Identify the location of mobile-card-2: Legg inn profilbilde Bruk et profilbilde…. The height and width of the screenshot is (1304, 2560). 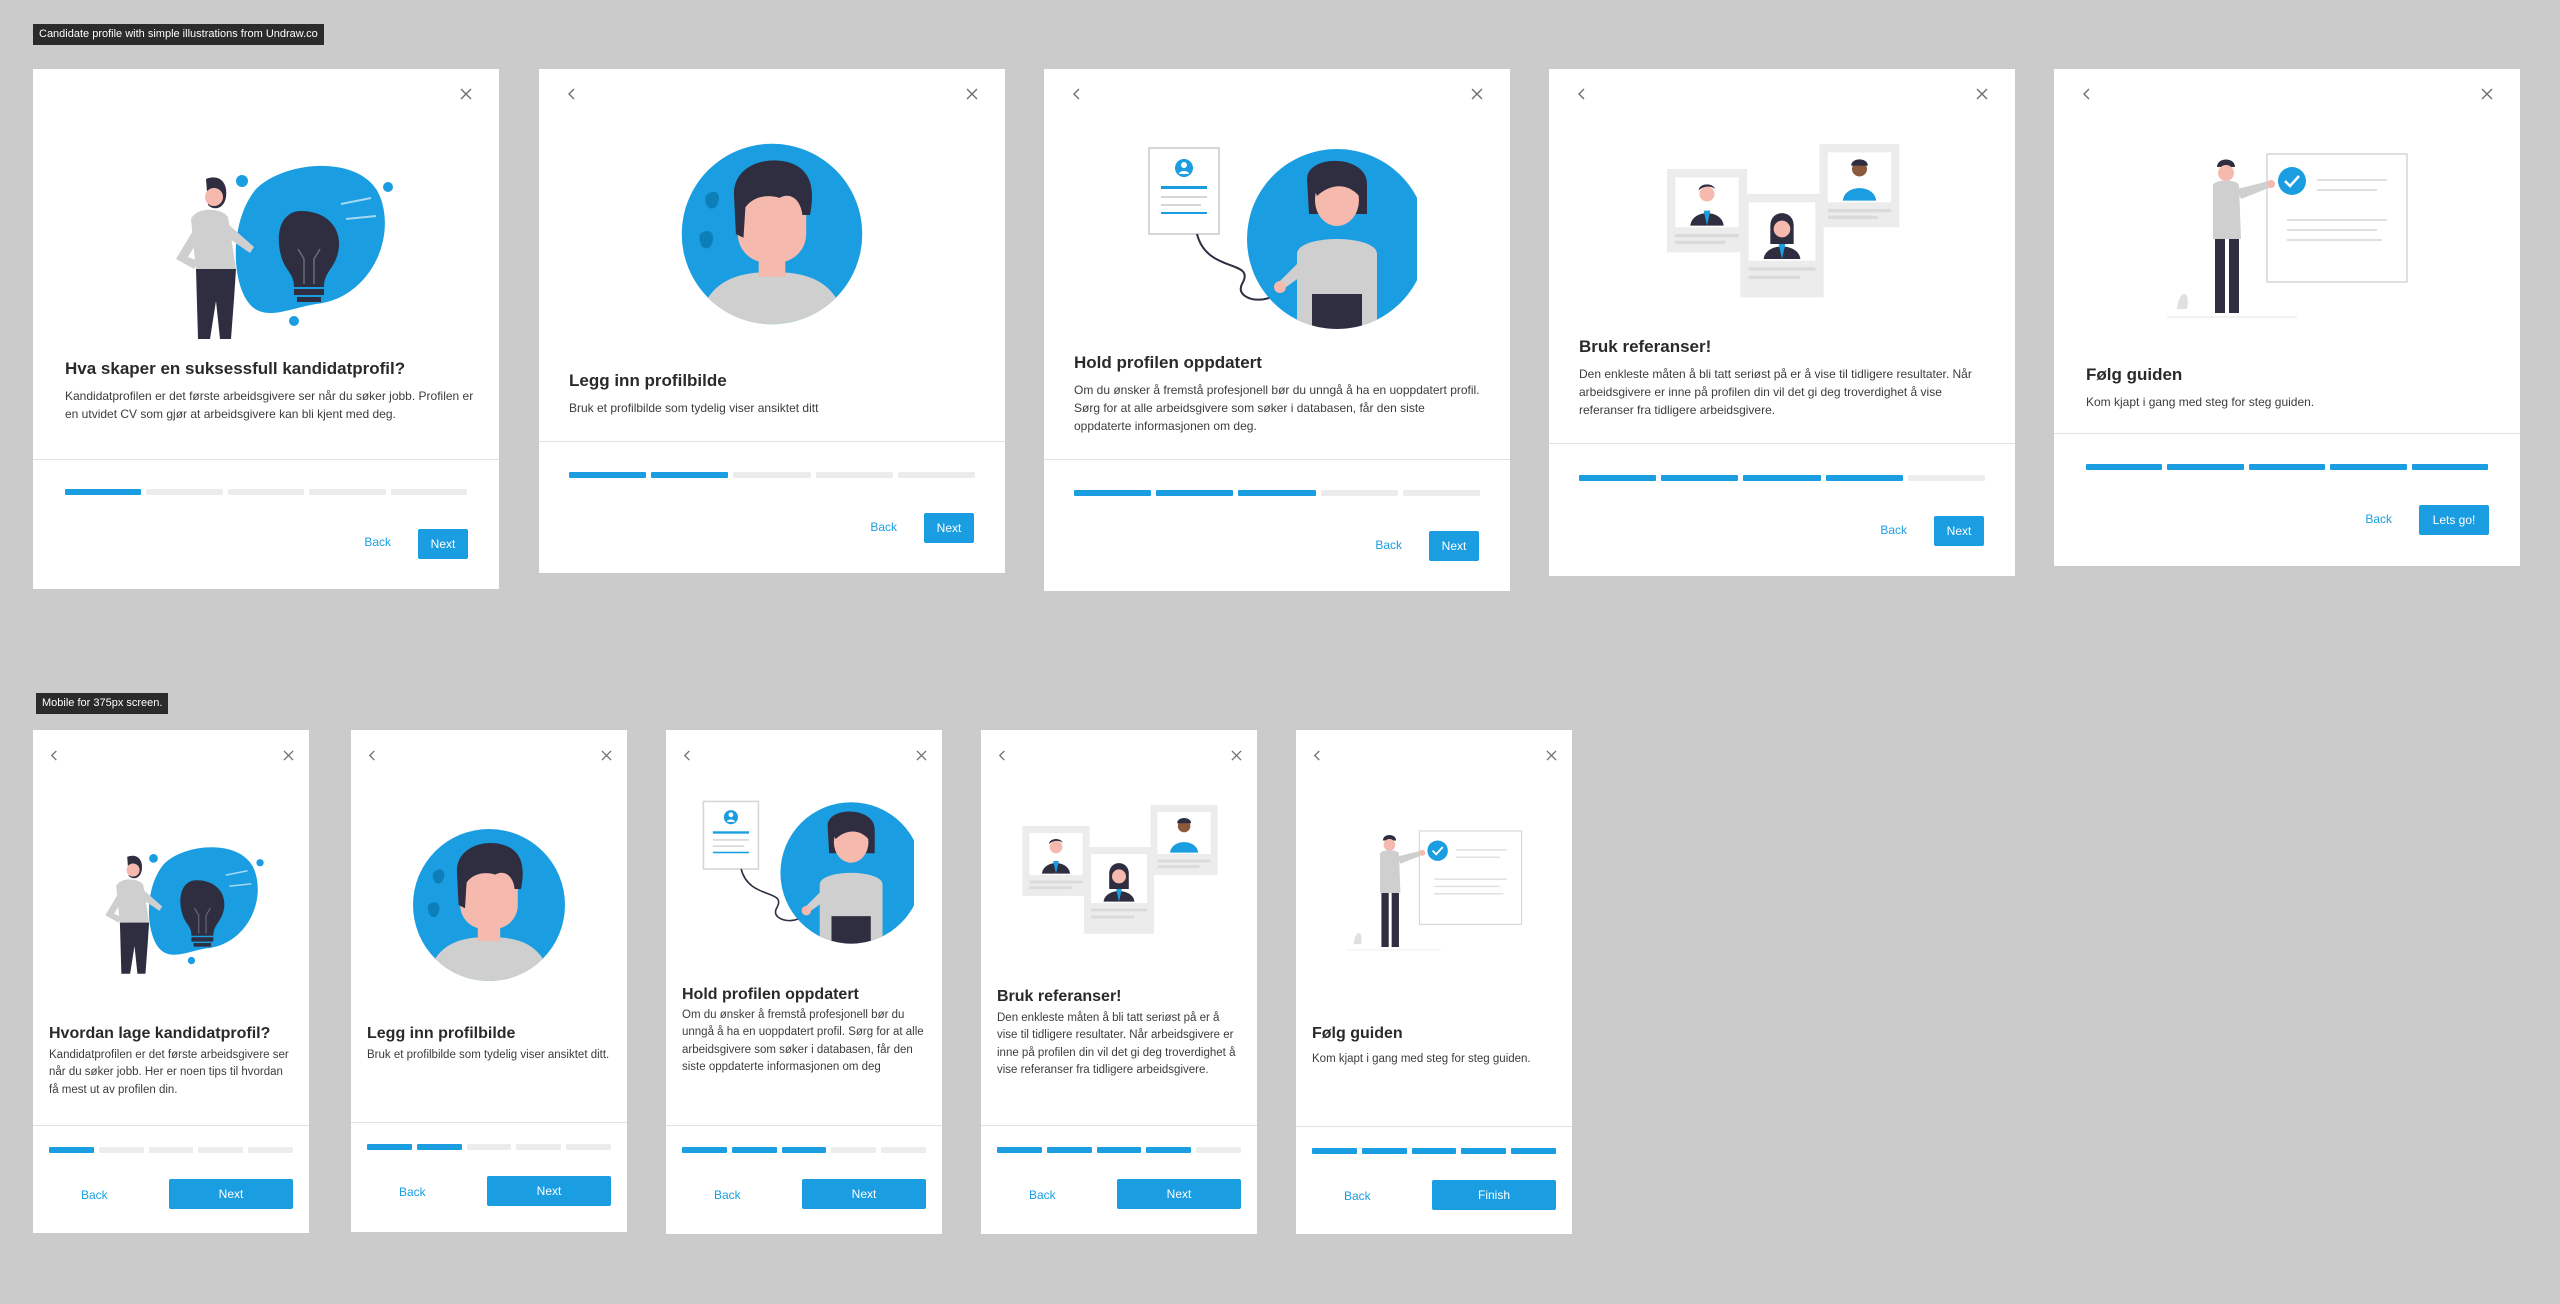
(489, 981).